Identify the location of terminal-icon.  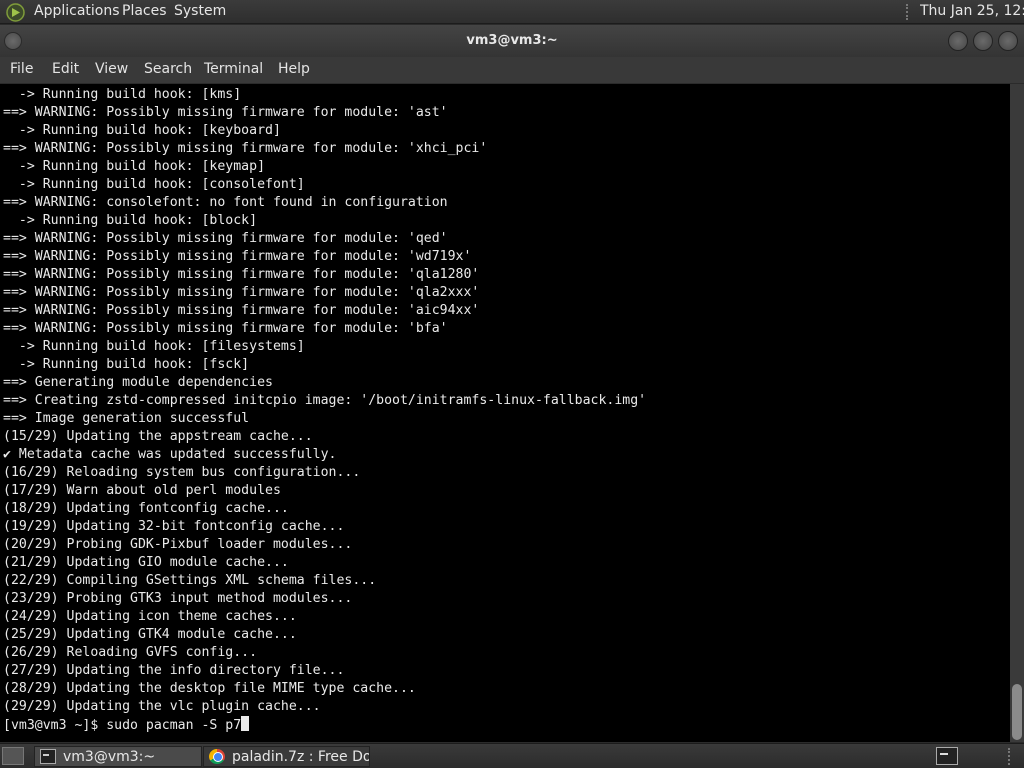
(48, 756).